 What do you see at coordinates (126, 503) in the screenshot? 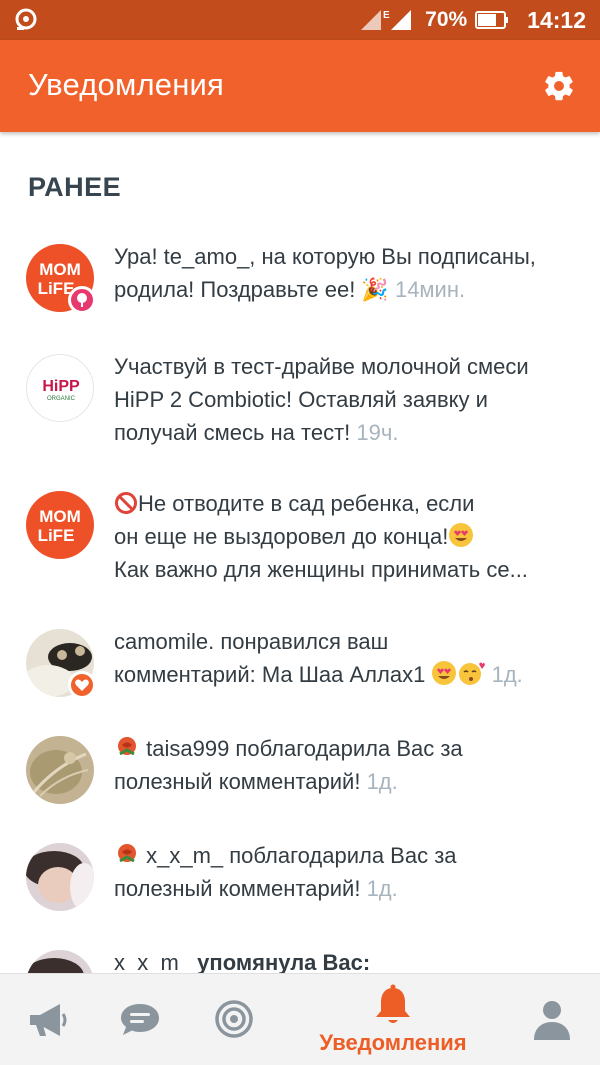
I see `prohibited-icon` at bounding box center [126, 503].